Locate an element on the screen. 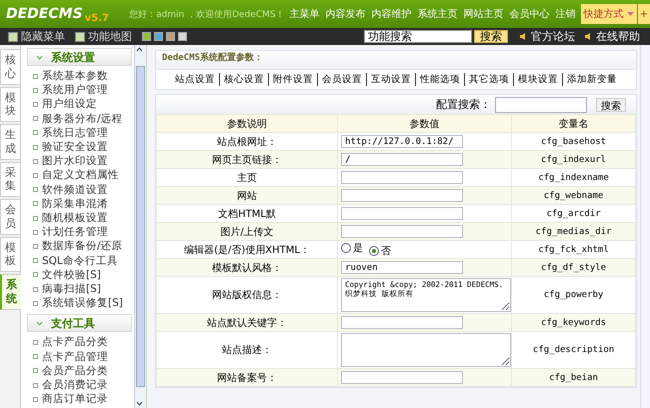 The image size is (650, 408). menu-item: 系统日志管理 is located at coordinates (75, 133).